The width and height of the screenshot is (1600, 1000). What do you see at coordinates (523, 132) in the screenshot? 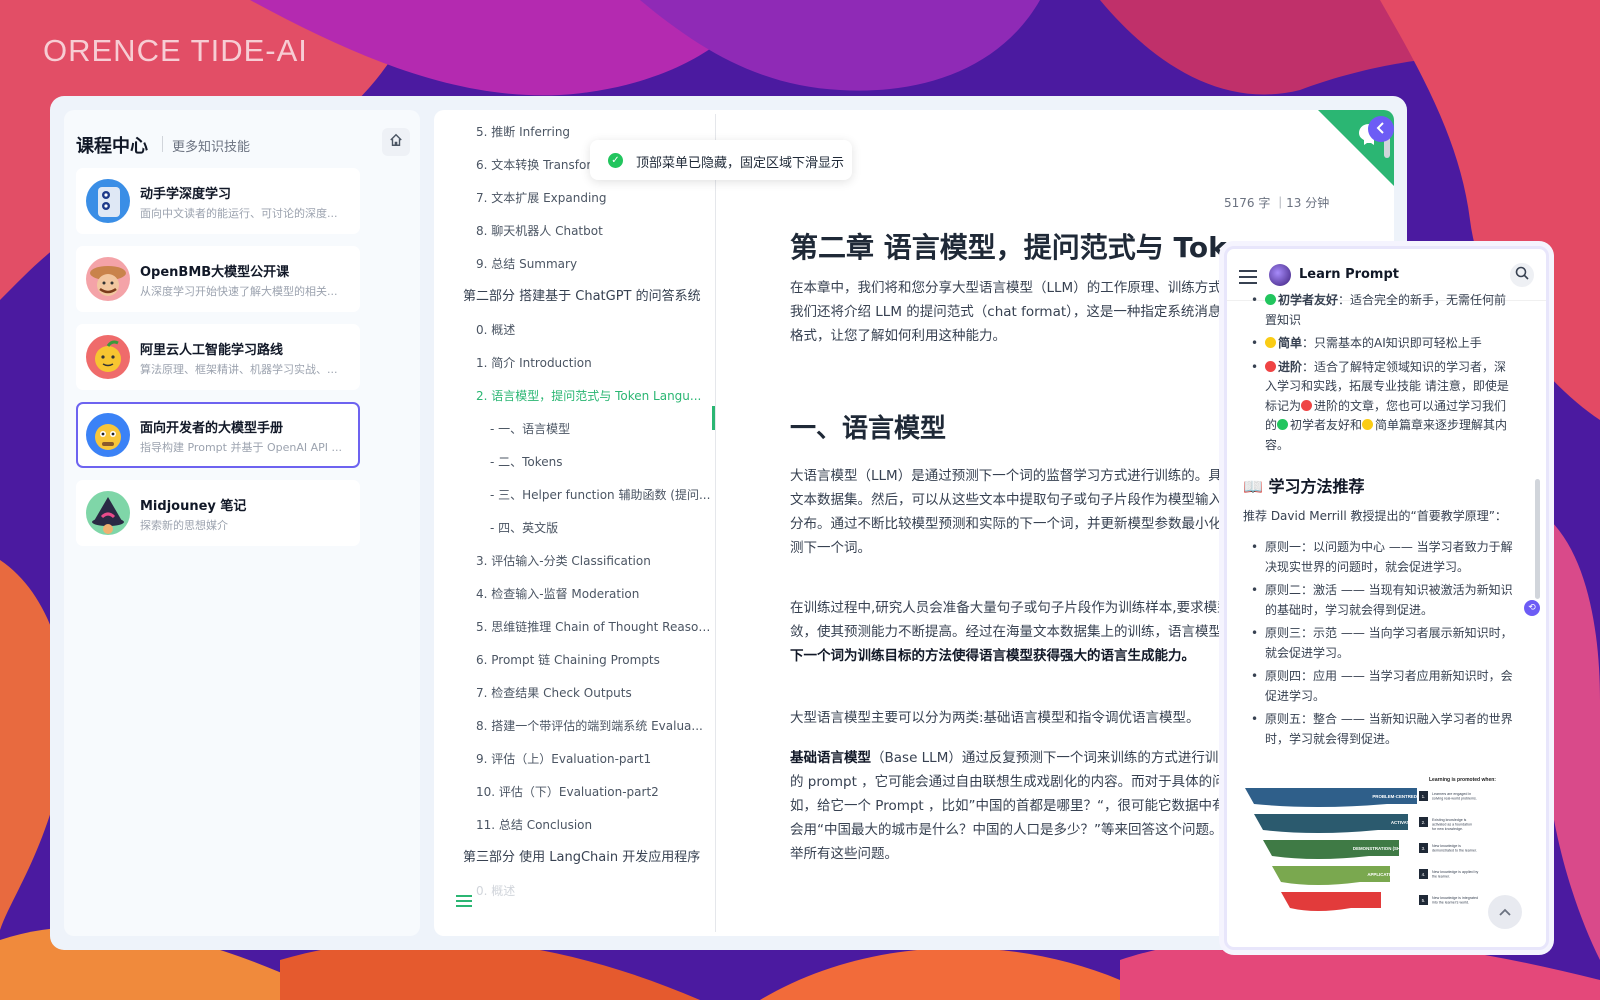
I see `toc-item: 5. 推断 Inferring` at bounding box center [523, 132].